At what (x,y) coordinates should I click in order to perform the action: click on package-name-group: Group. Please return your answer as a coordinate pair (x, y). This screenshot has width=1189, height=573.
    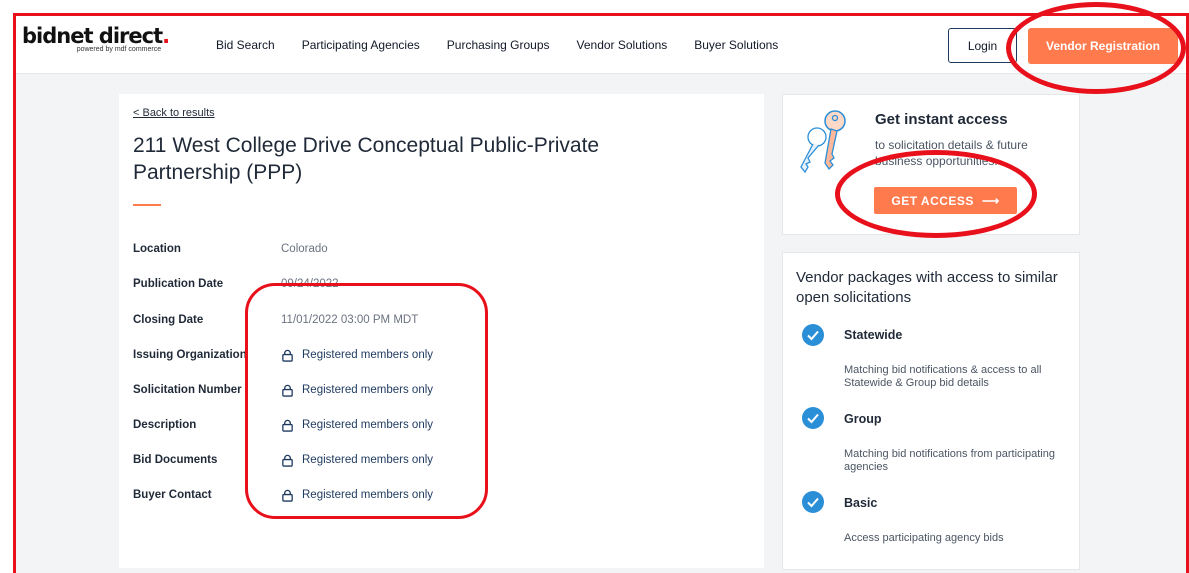
    Looking at the image, I should click on (863, 419).